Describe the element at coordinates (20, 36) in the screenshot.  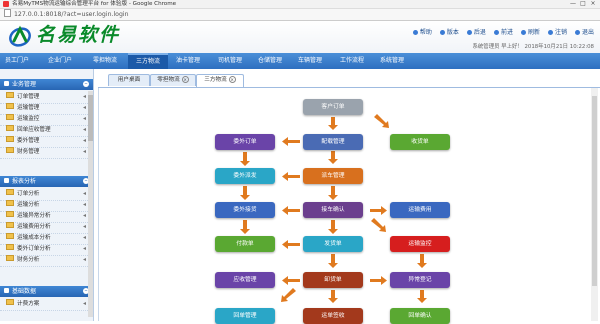
I see `logo-icon` at that location.